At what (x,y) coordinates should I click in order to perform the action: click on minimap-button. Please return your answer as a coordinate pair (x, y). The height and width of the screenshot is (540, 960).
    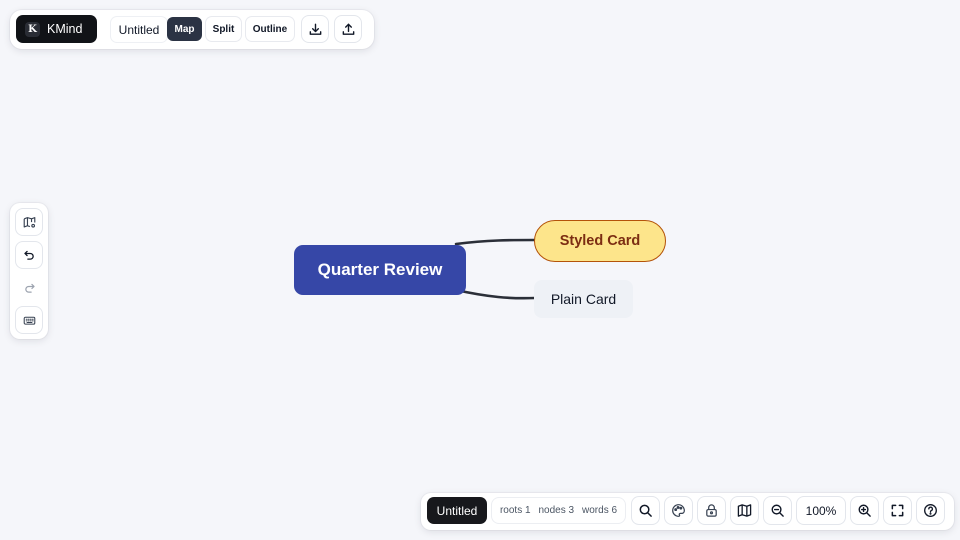
    Looking at the image, I should click on (744, 510).